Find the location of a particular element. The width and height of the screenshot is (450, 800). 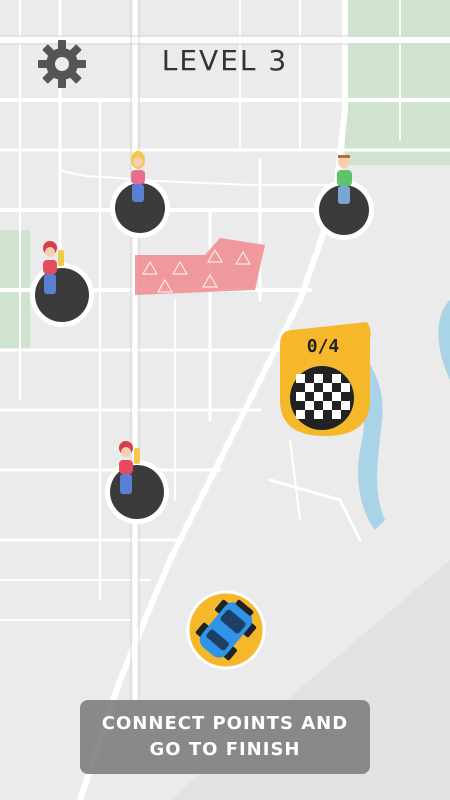

passenger-man-green is located at coordinates (344, 179).